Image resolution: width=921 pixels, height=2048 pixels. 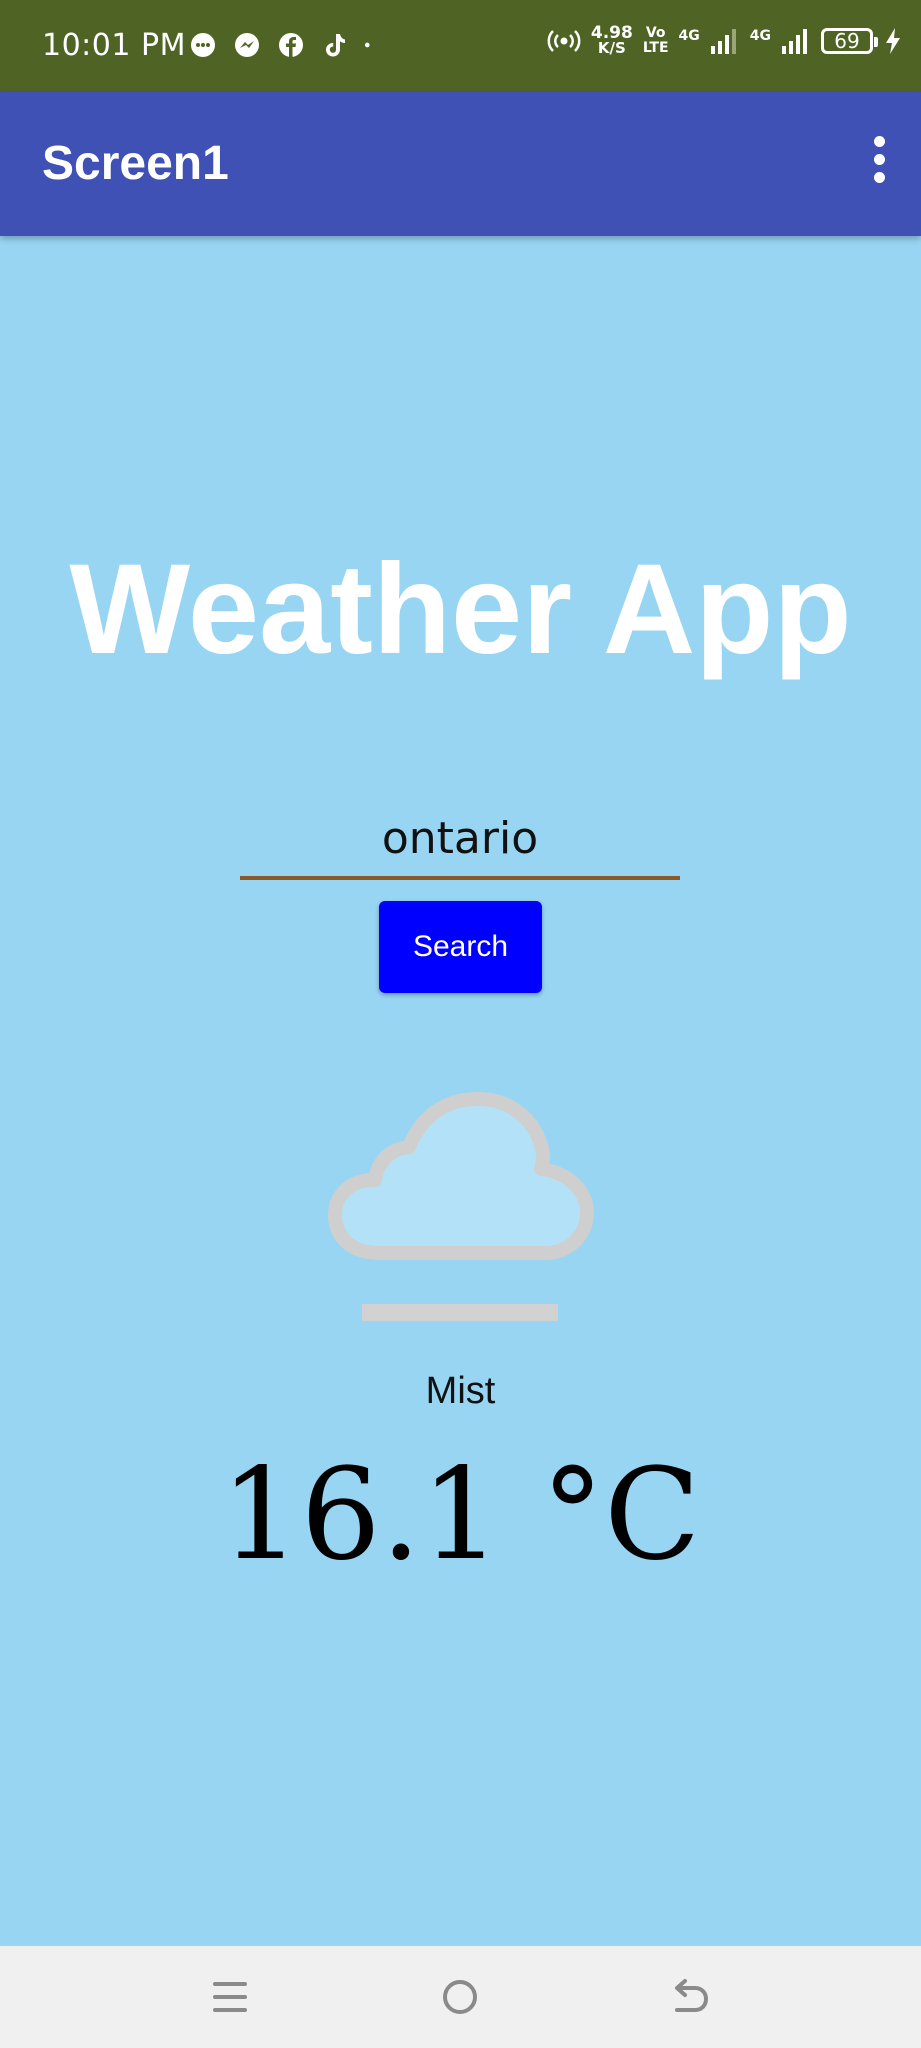 I want to click on recent-apps-icon, so click(x=230, y=1997).